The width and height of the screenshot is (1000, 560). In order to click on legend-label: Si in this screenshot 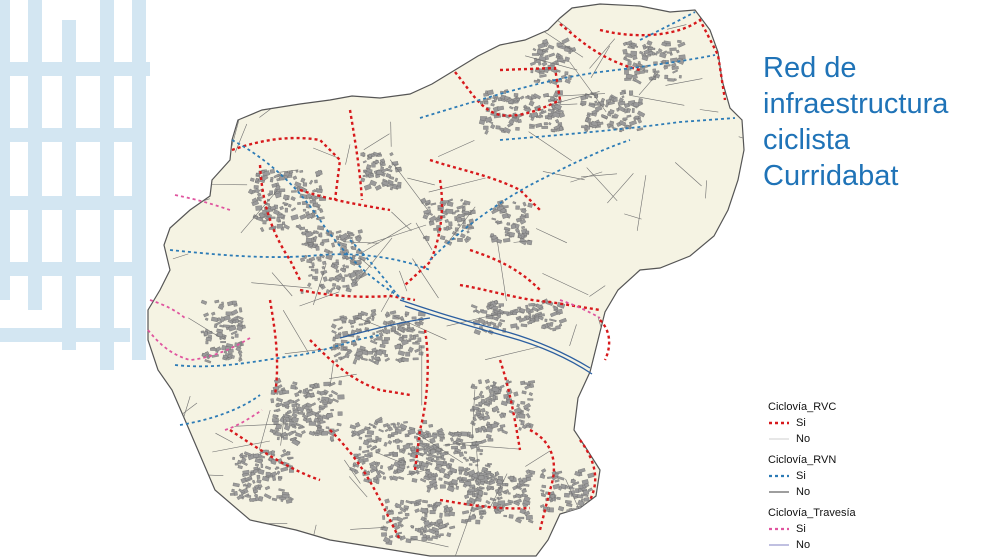, I will do `click(801, 476)`.